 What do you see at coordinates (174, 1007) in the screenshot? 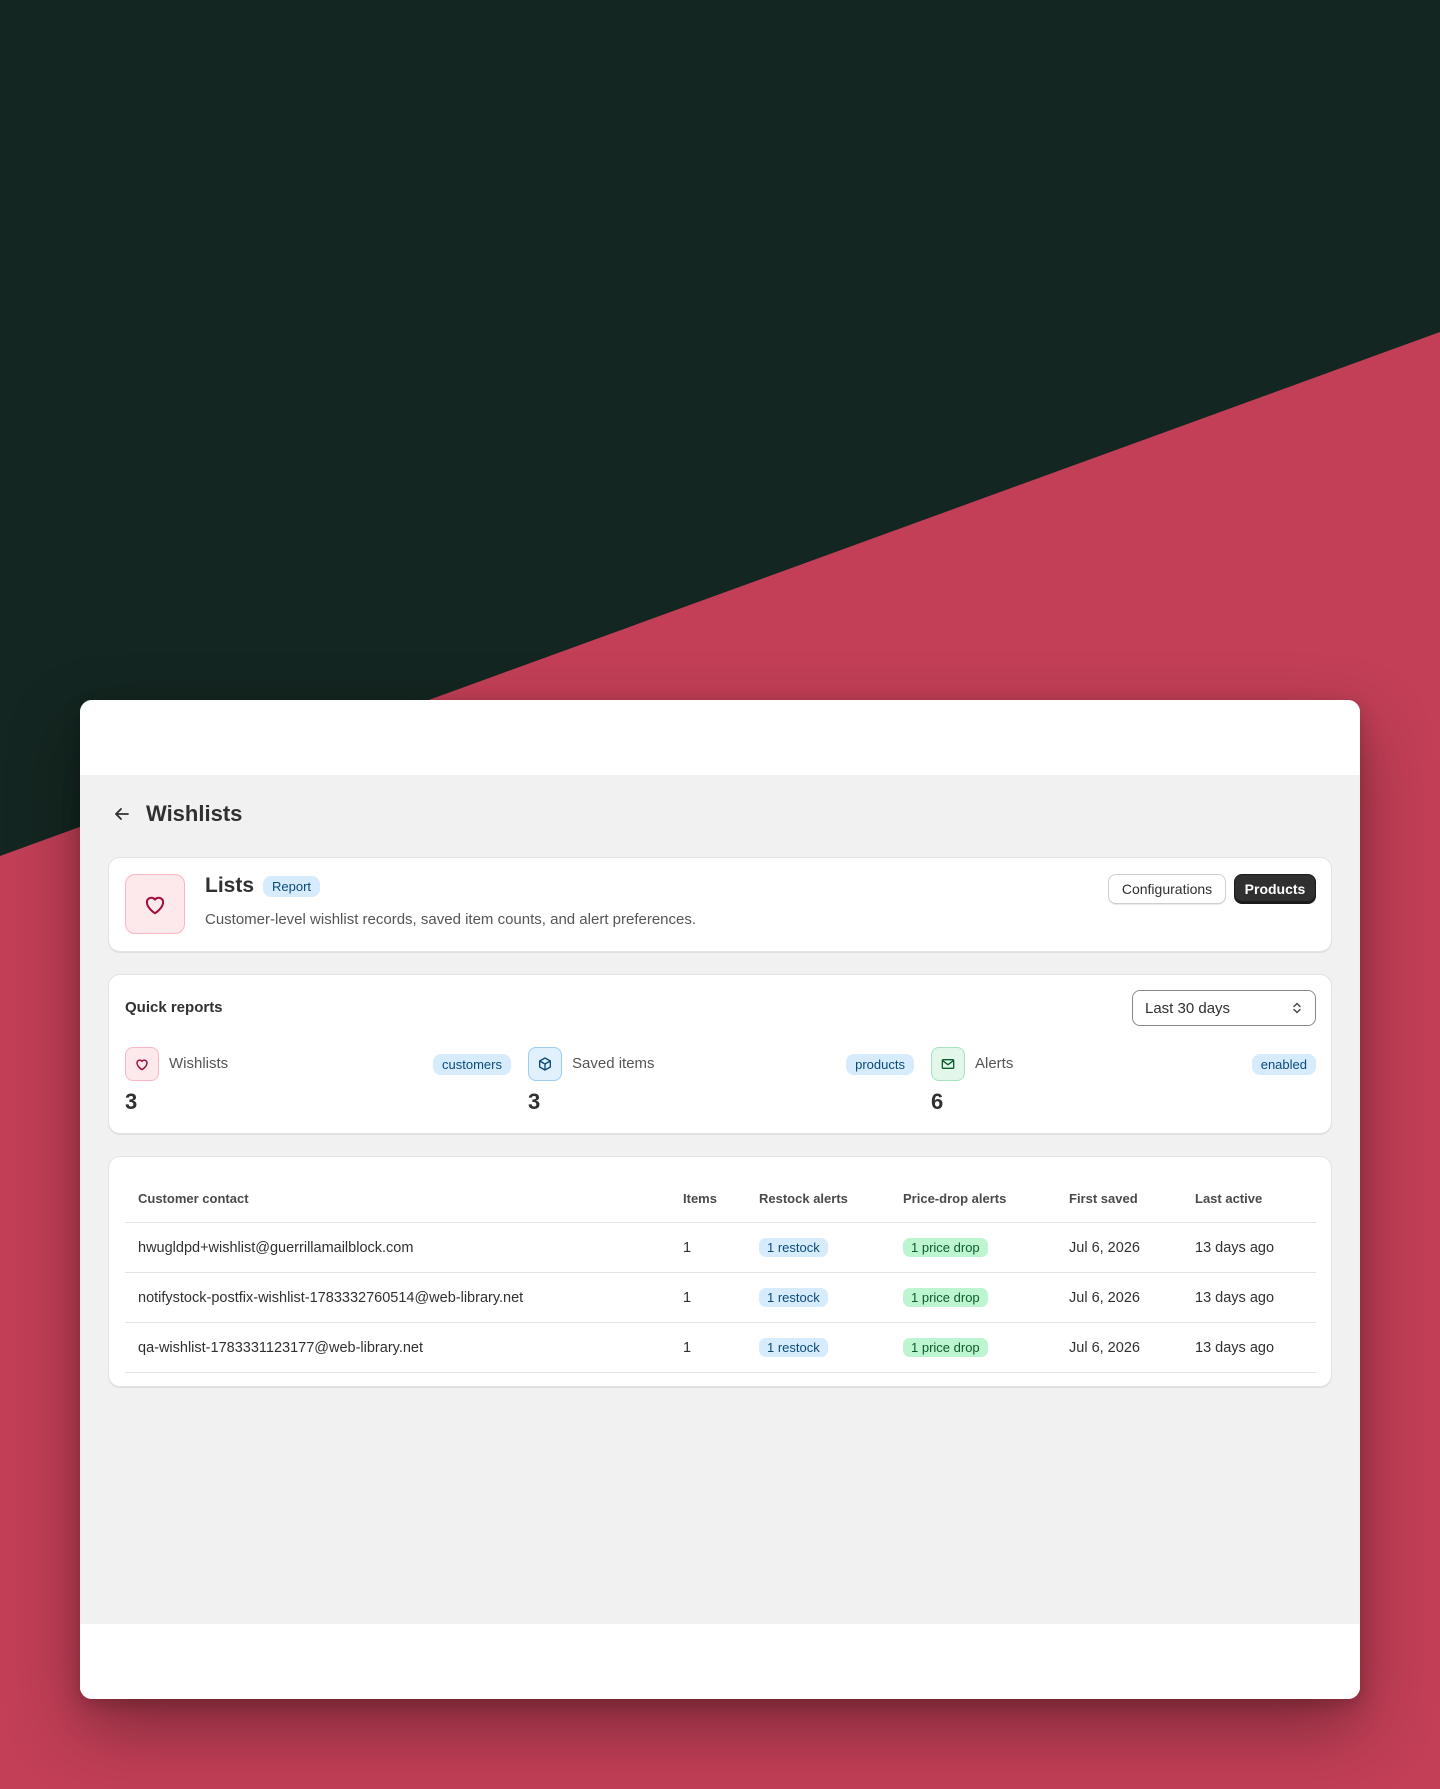
I see `quick-reports-title: Quick reports` at bounding box center [174, 1007].